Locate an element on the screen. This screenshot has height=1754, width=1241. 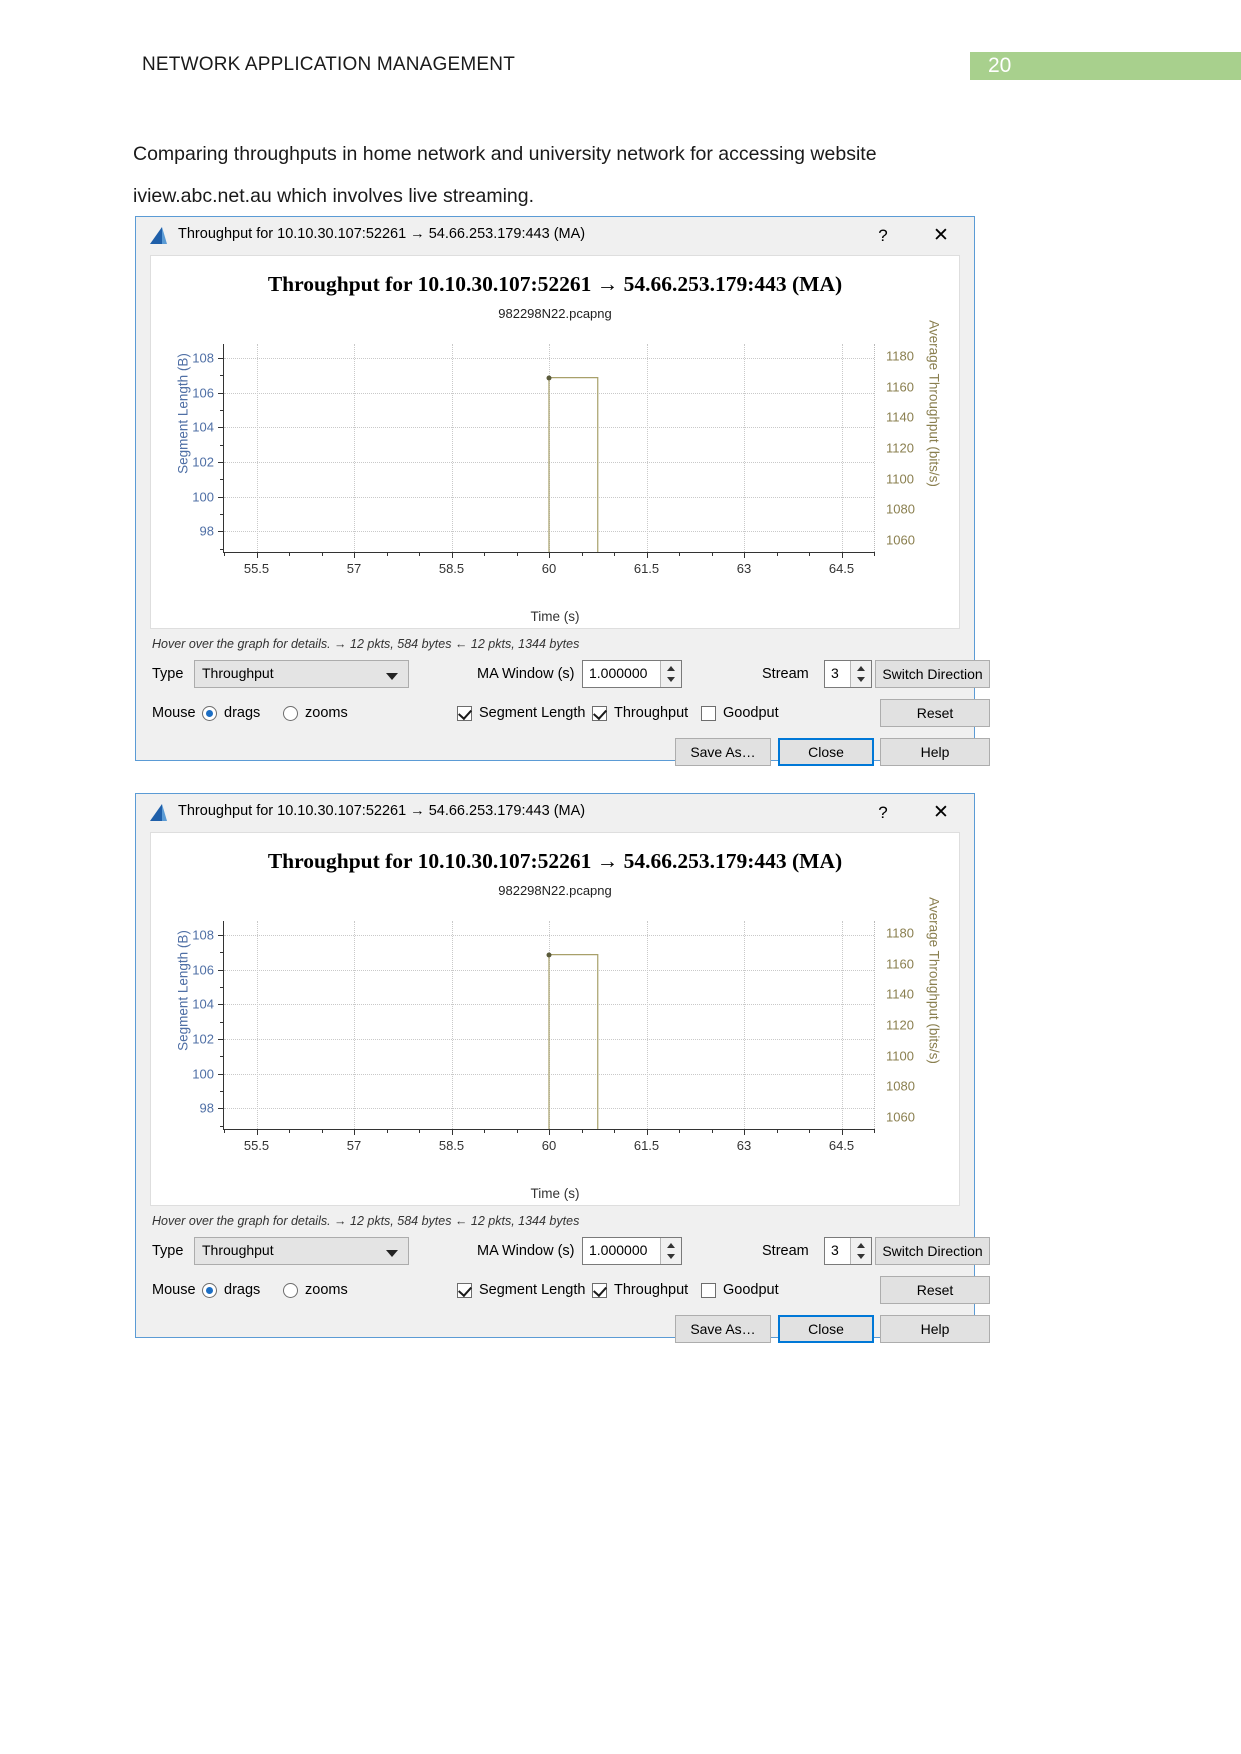
y2-axis-tick-label: 1160 is located at coordinates (900, 387).